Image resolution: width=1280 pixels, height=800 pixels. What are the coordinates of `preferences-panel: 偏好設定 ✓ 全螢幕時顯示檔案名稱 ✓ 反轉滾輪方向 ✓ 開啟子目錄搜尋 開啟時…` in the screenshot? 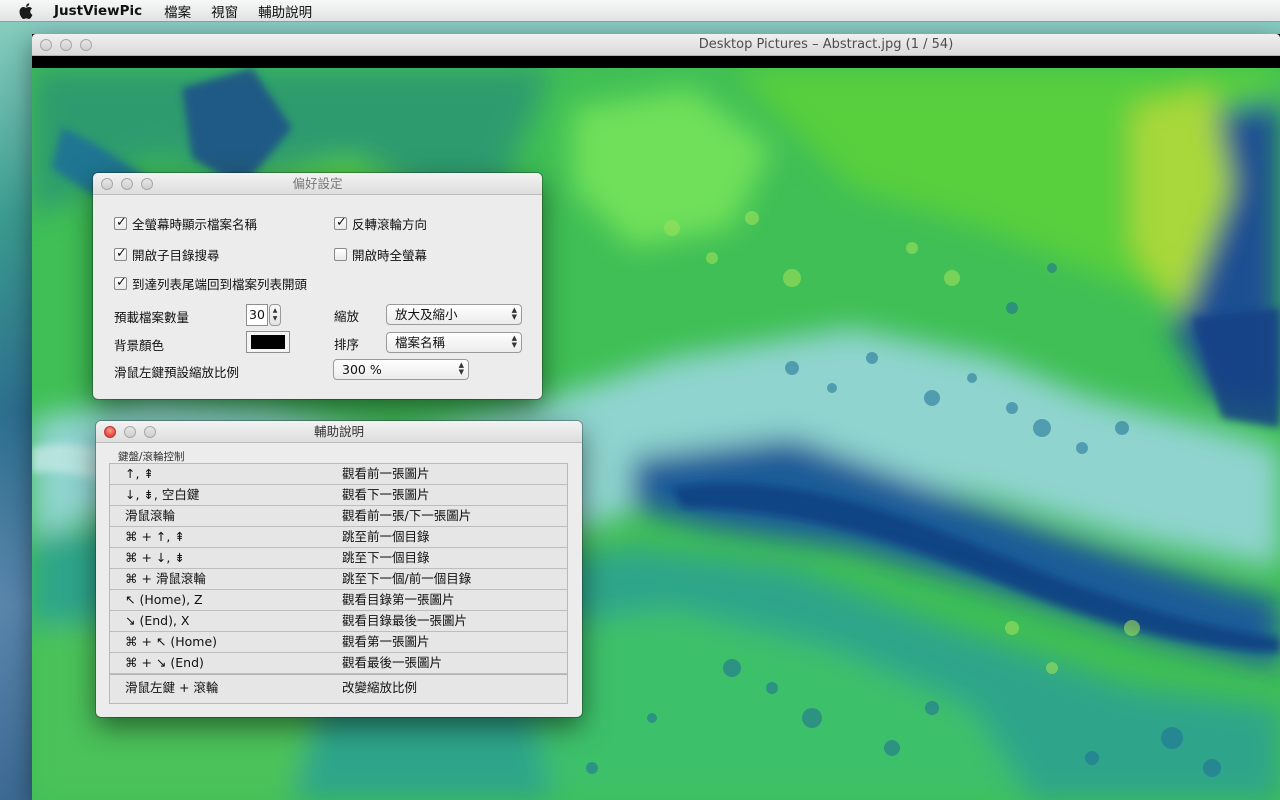 It's located at (317, 286).